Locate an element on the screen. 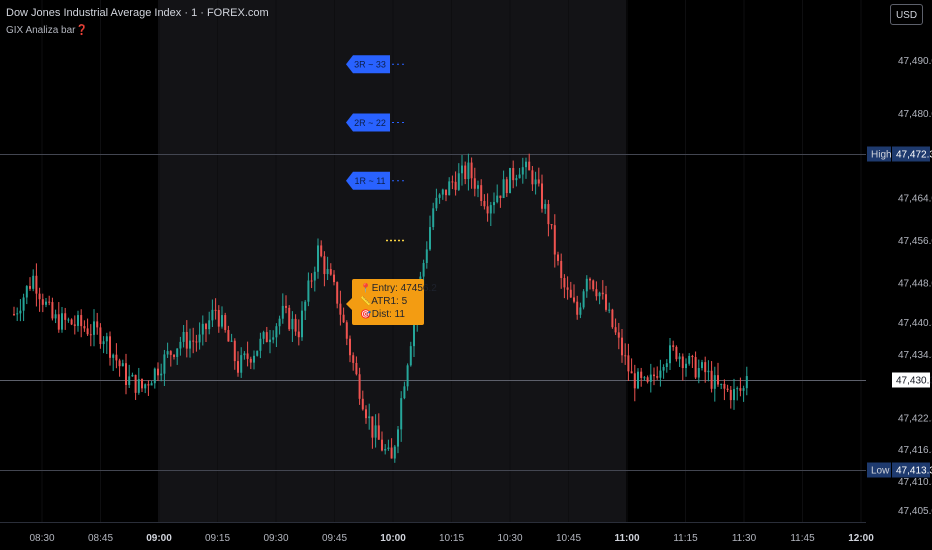 The width and height of the screenshot is (932, 550). price-tick-label: 47,480.0 is located at coordinates (915, 114).